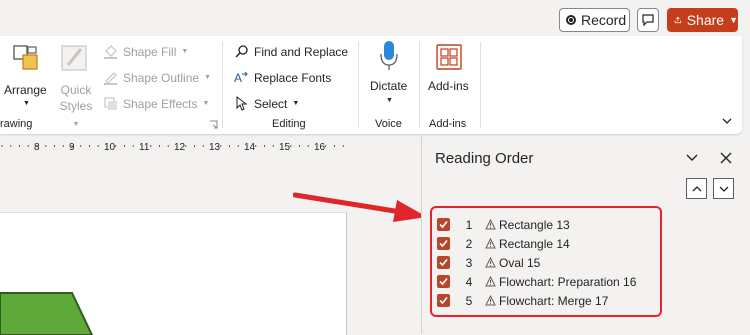 Image resolution: width=750 pixels, height=335 pixels. What do you see at coordinates (448, 86) in the screenshot?
I see `add-ins-label: Add-ins` at bounding box center [448, 86].